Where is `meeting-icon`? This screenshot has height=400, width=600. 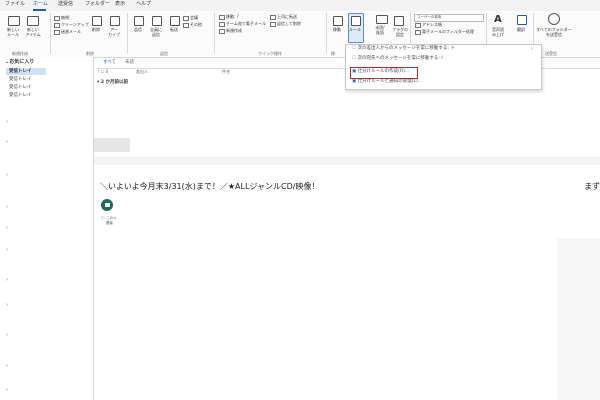
meeting-icon is located at coordinates (186, 18).